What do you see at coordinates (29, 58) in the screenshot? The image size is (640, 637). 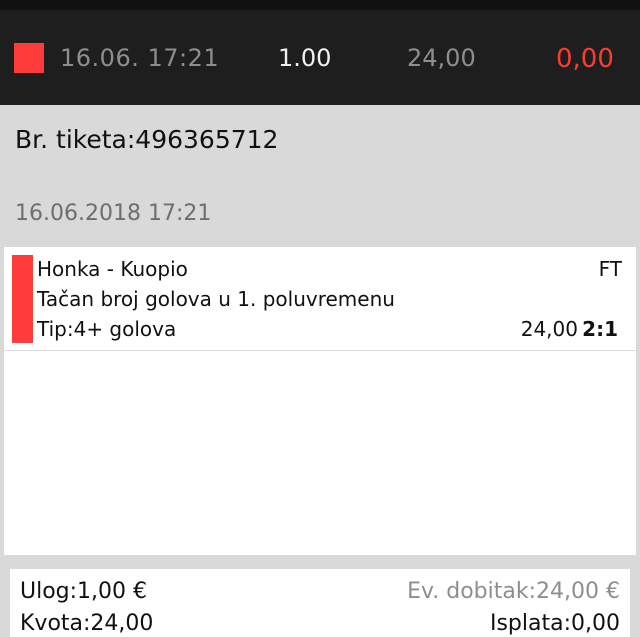 I see `status-indicator-icon` at bounding box center [29, 58].